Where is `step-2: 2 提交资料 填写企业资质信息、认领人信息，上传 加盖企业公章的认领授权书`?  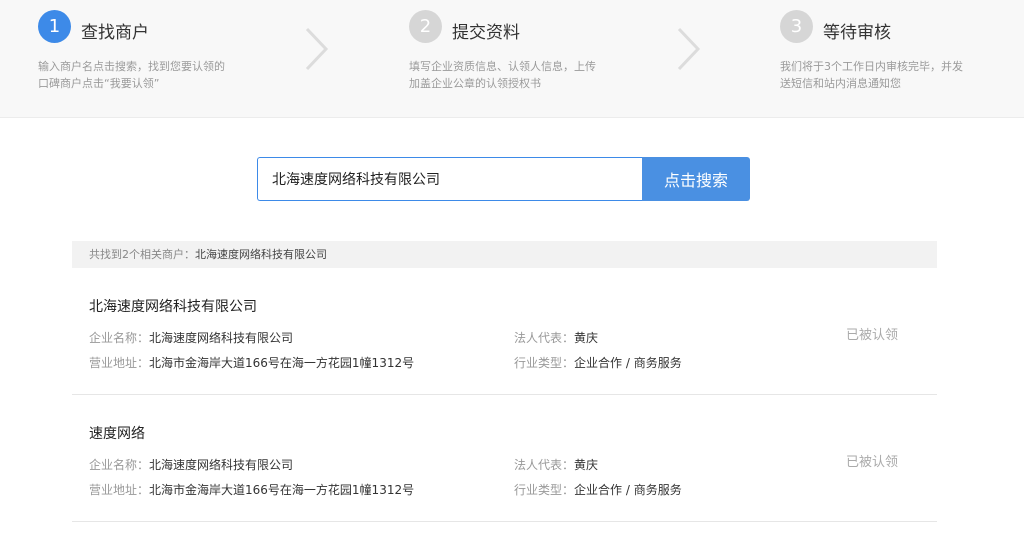
step-2: 2 提交资料 填写企业资质信息、认领人信息，上传 加盖企业公章的认领授权书 is located at coordinates (502, 51).